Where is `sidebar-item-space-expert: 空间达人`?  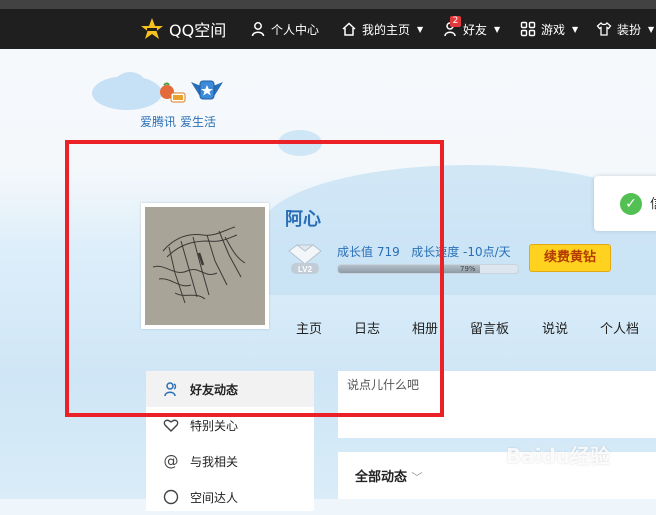 sidebar-item-space-expert: 空间达人 is located at coordinates (230, 497).